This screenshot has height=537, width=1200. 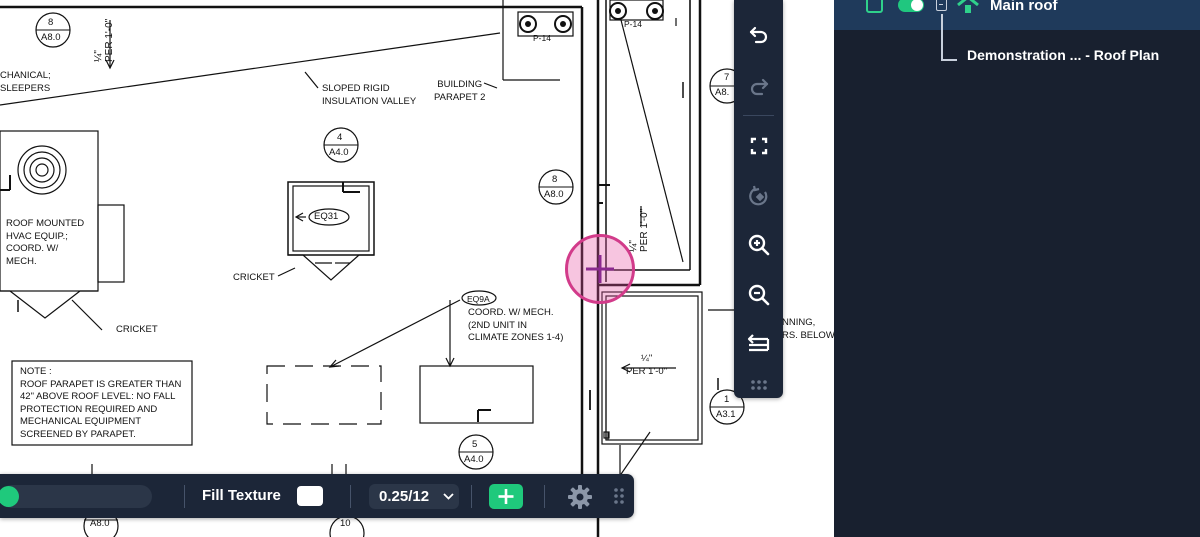 I want to click on fullscreen-icon, so click(x=759, y=146).